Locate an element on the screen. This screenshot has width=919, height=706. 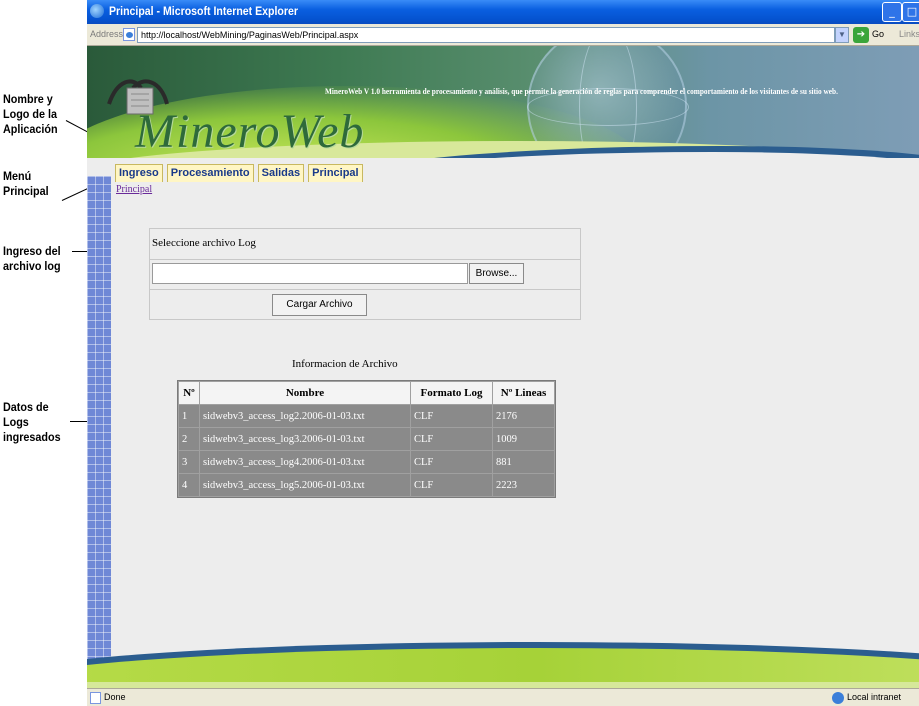
cell-lines: 1009 is located at coordinates (523, 439).